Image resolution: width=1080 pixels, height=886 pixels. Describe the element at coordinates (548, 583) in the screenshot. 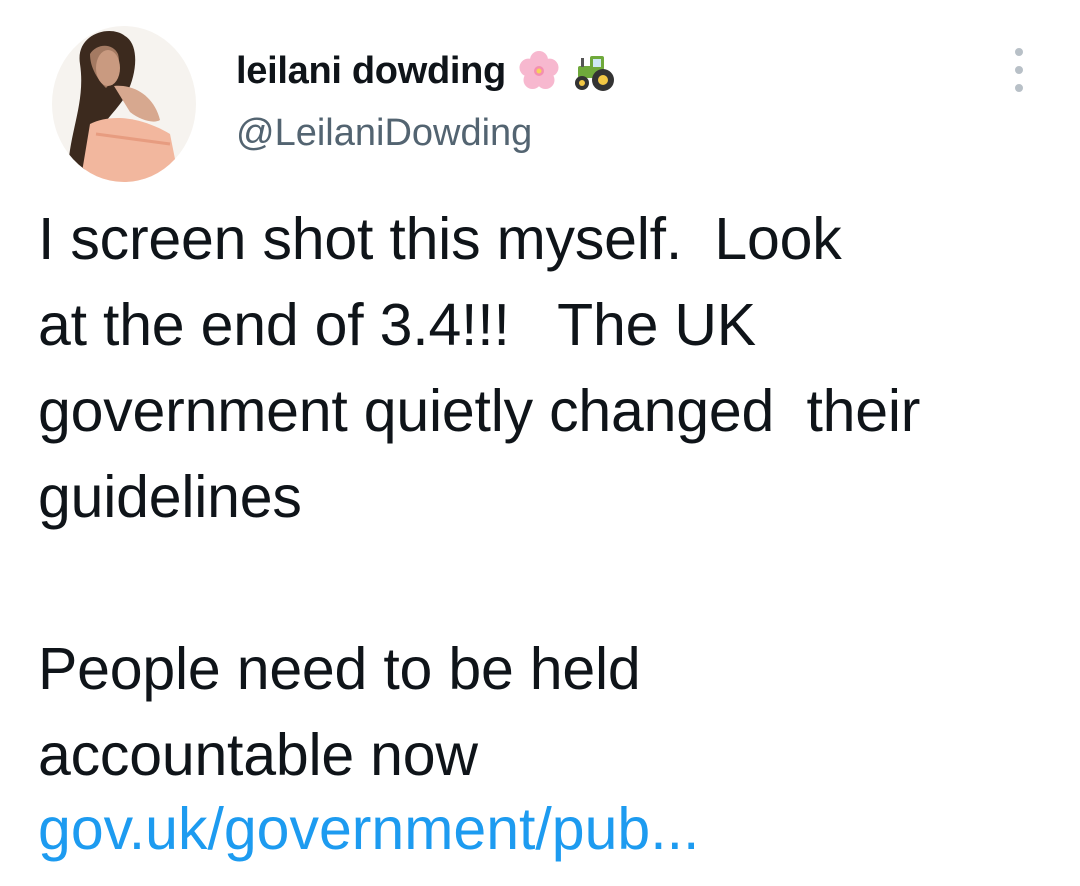

I see `tweet-line` at that location.